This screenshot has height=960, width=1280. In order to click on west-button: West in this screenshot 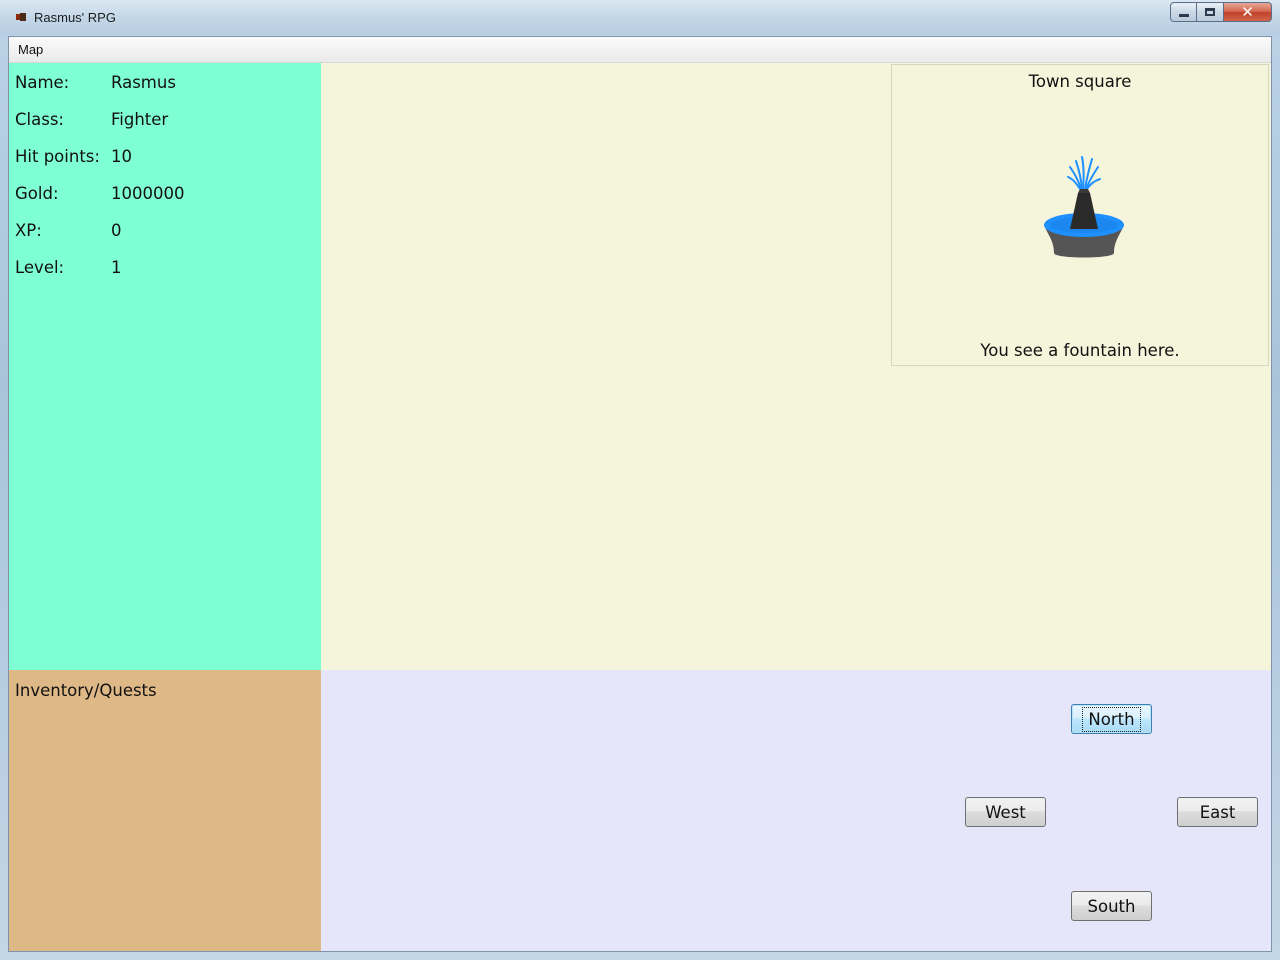, I will do `click(1005, 812)`.